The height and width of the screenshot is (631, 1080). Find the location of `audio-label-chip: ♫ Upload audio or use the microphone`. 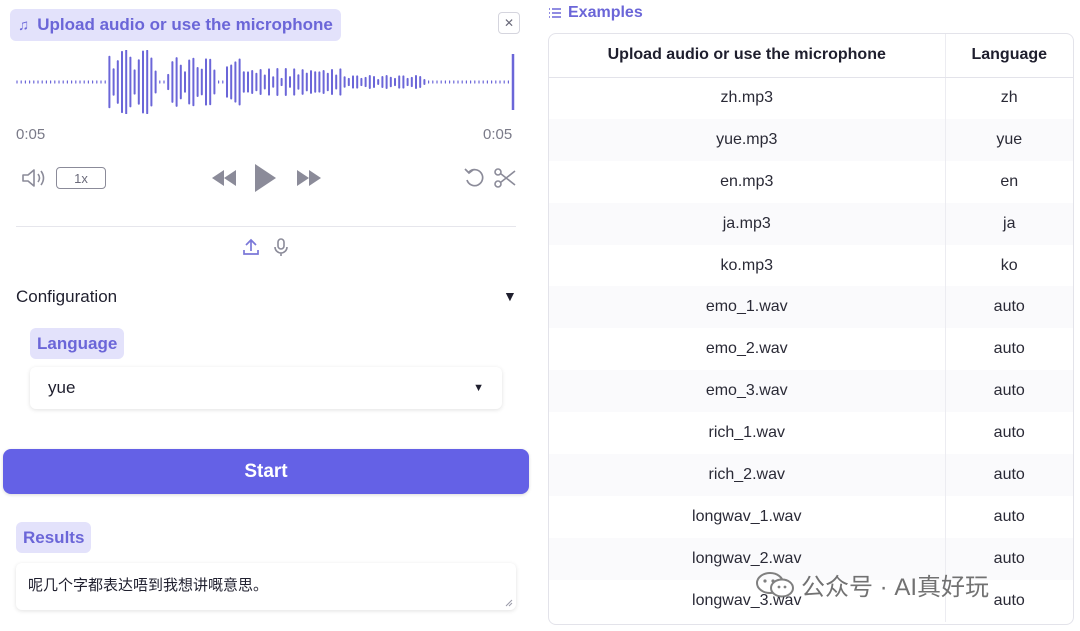

audio-label-chip: ♫ Upload audio or use the microphone is located at coordinates (175, 25).